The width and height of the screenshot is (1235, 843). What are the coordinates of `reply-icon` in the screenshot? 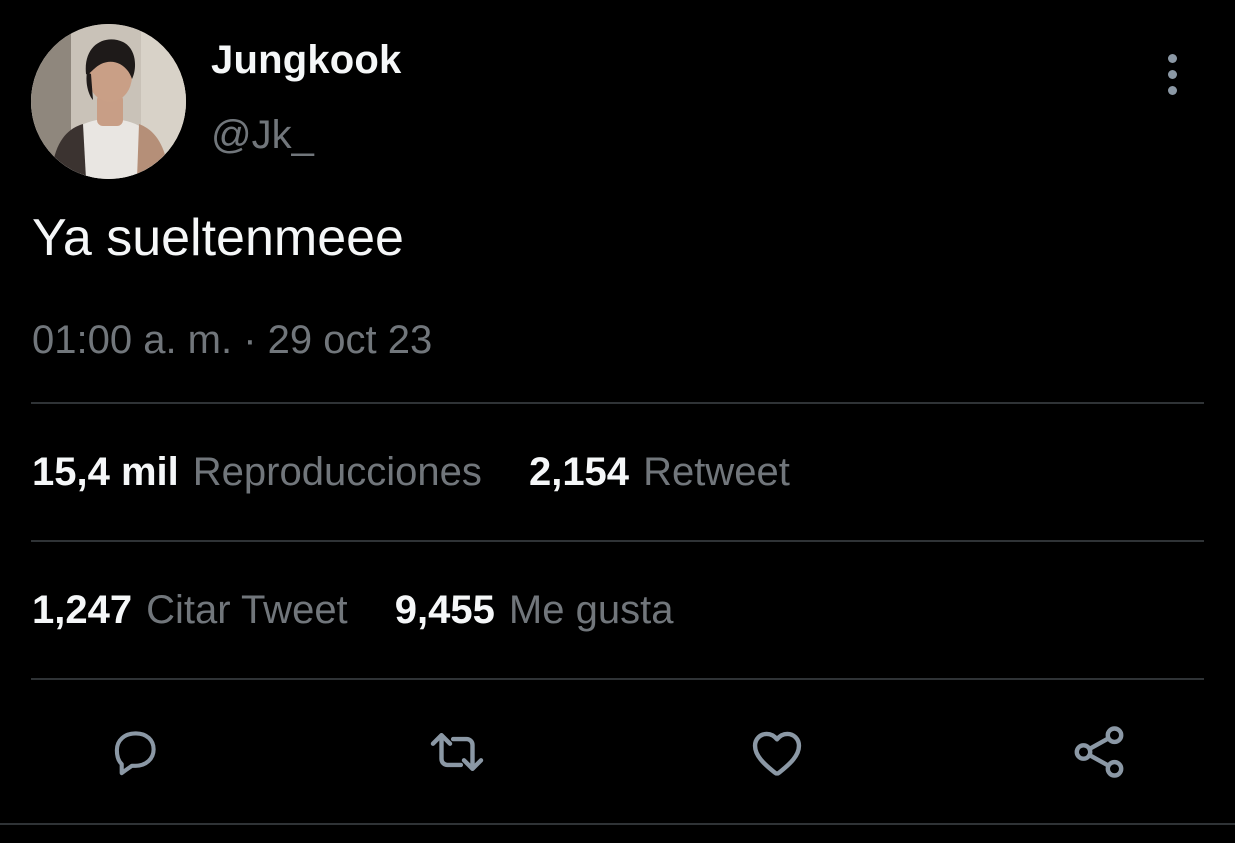 It's located at (135, 753).